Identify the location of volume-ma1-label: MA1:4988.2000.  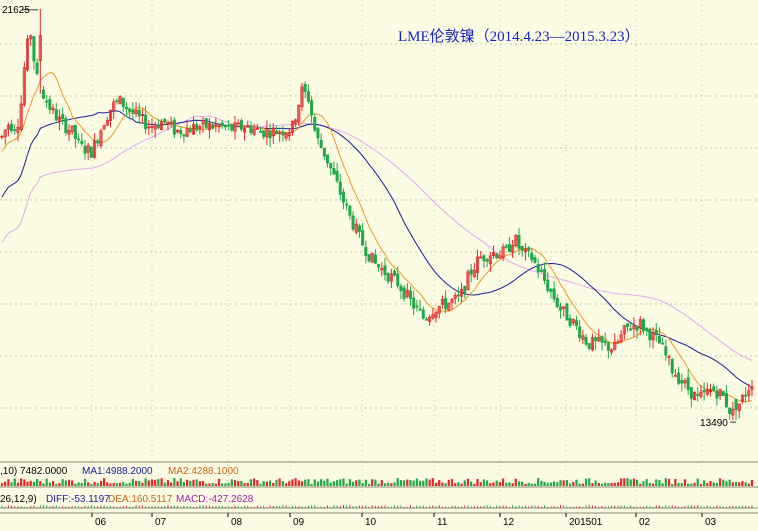
(117, 471).